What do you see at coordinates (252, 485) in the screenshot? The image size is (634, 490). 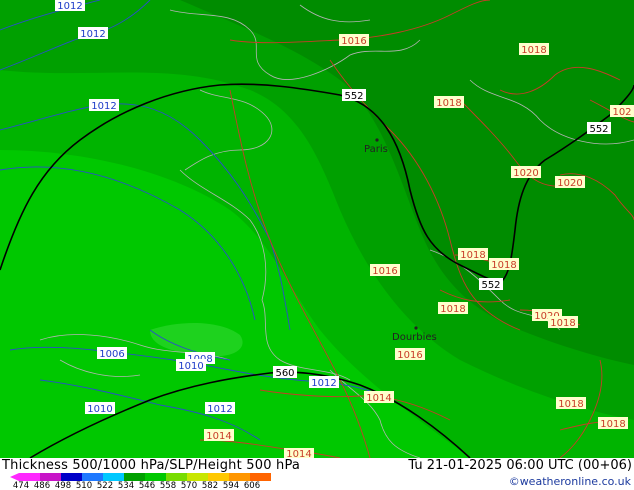 I see `legend-tick: 606` at bounding box center [252, 485].